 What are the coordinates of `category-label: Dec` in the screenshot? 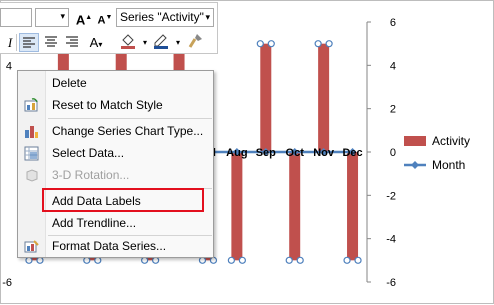 It's located at (352, 153).